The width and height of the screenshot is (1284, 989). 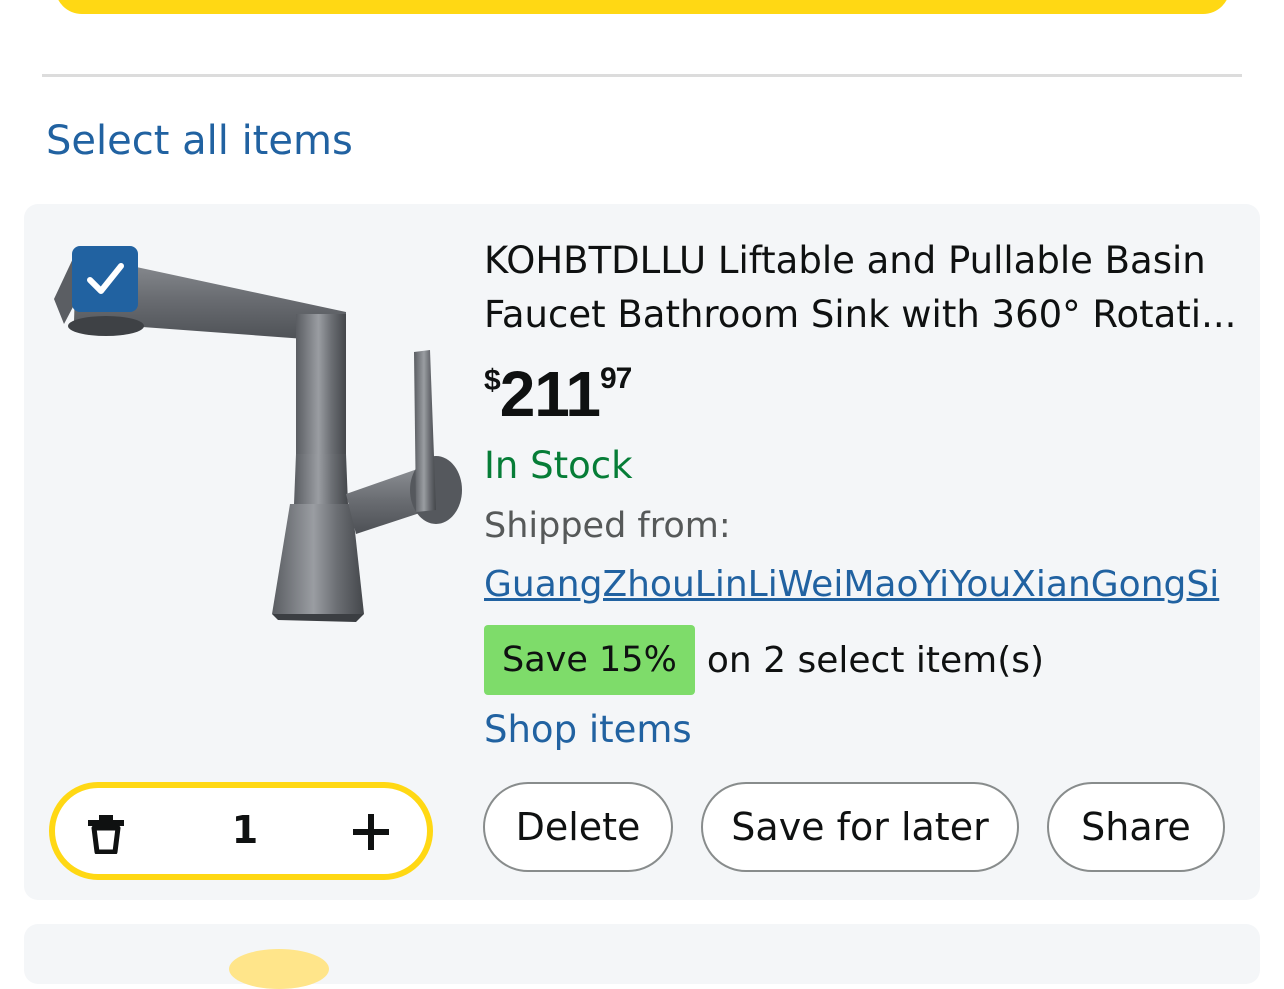 I want to click on price-fraction: 97, so click(x=615, y=378).